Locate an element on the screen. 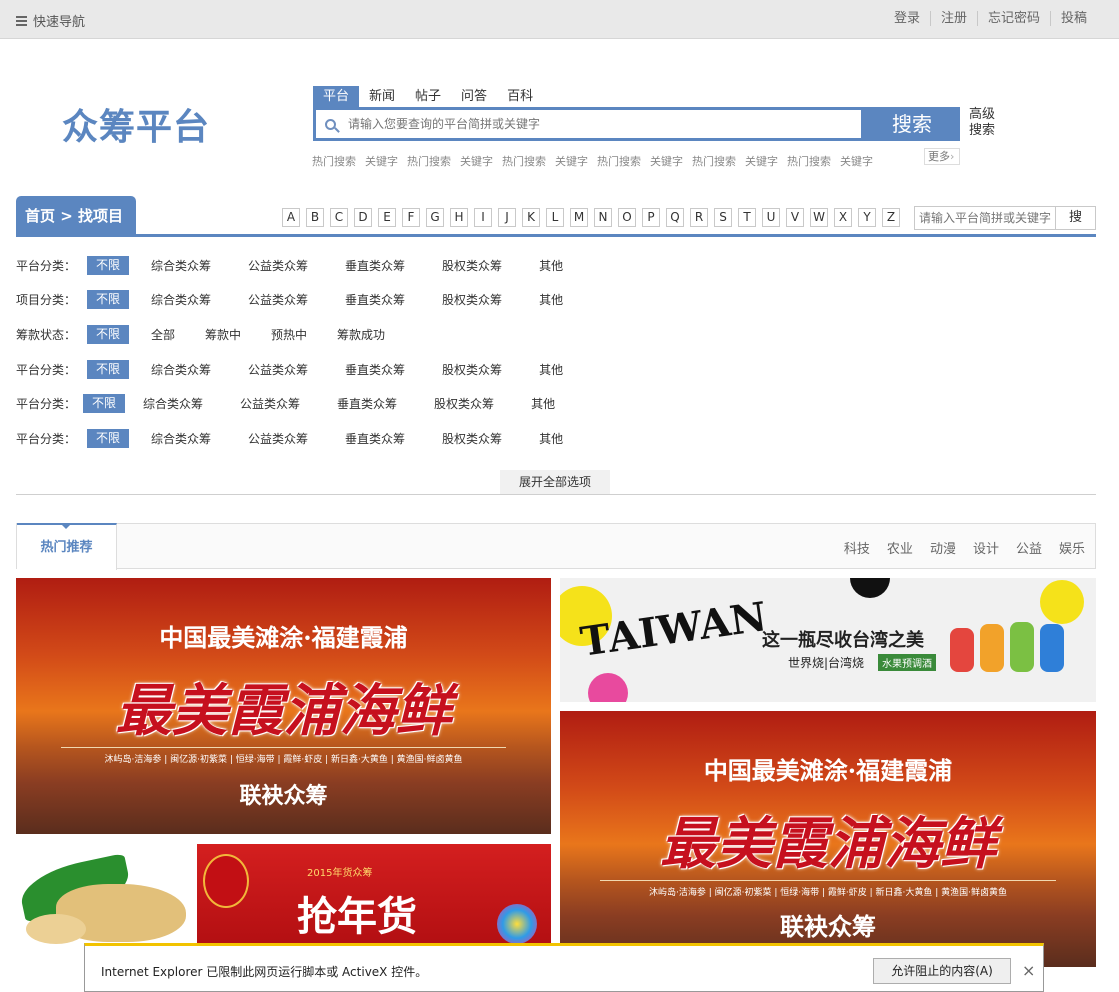 The height and width of the screenshot is (992, 1119). more-hot-search-button: 更多› is located at coordinates (942, 156).